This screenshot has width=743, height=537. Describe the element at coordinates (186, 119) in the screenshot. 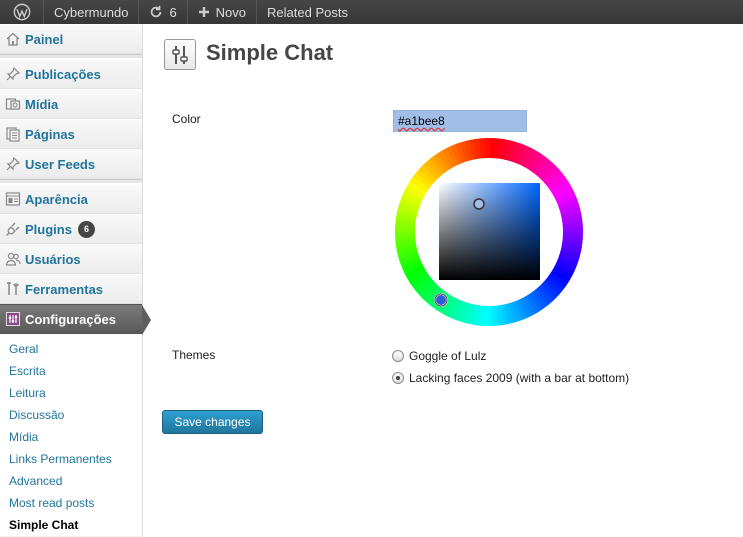

I see `color-label: Color` at that location.